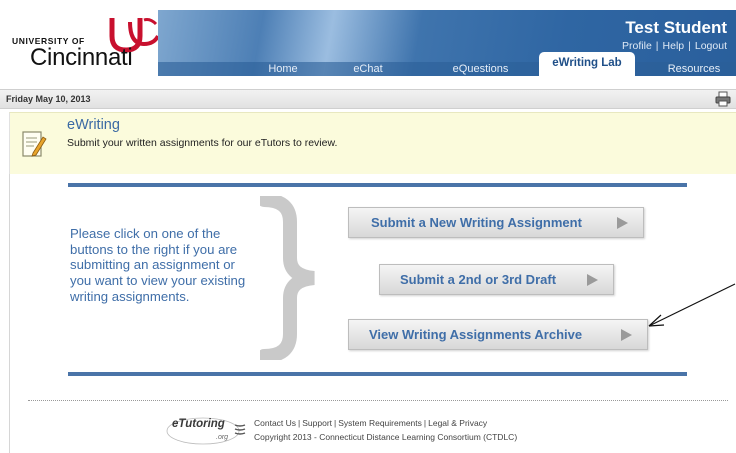  Describe the element at coordinates (275, 423) in the screenshot. I see `contact-us-link: Contact Us` at that location.